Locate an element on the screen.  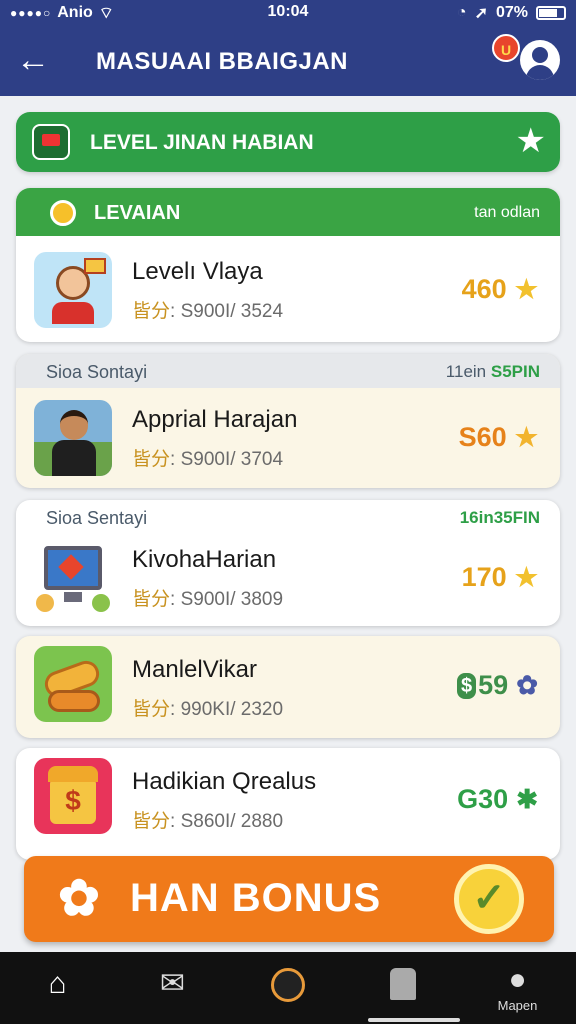
nav-item-profile: ● Mapen is located at coordinates (517, 988).